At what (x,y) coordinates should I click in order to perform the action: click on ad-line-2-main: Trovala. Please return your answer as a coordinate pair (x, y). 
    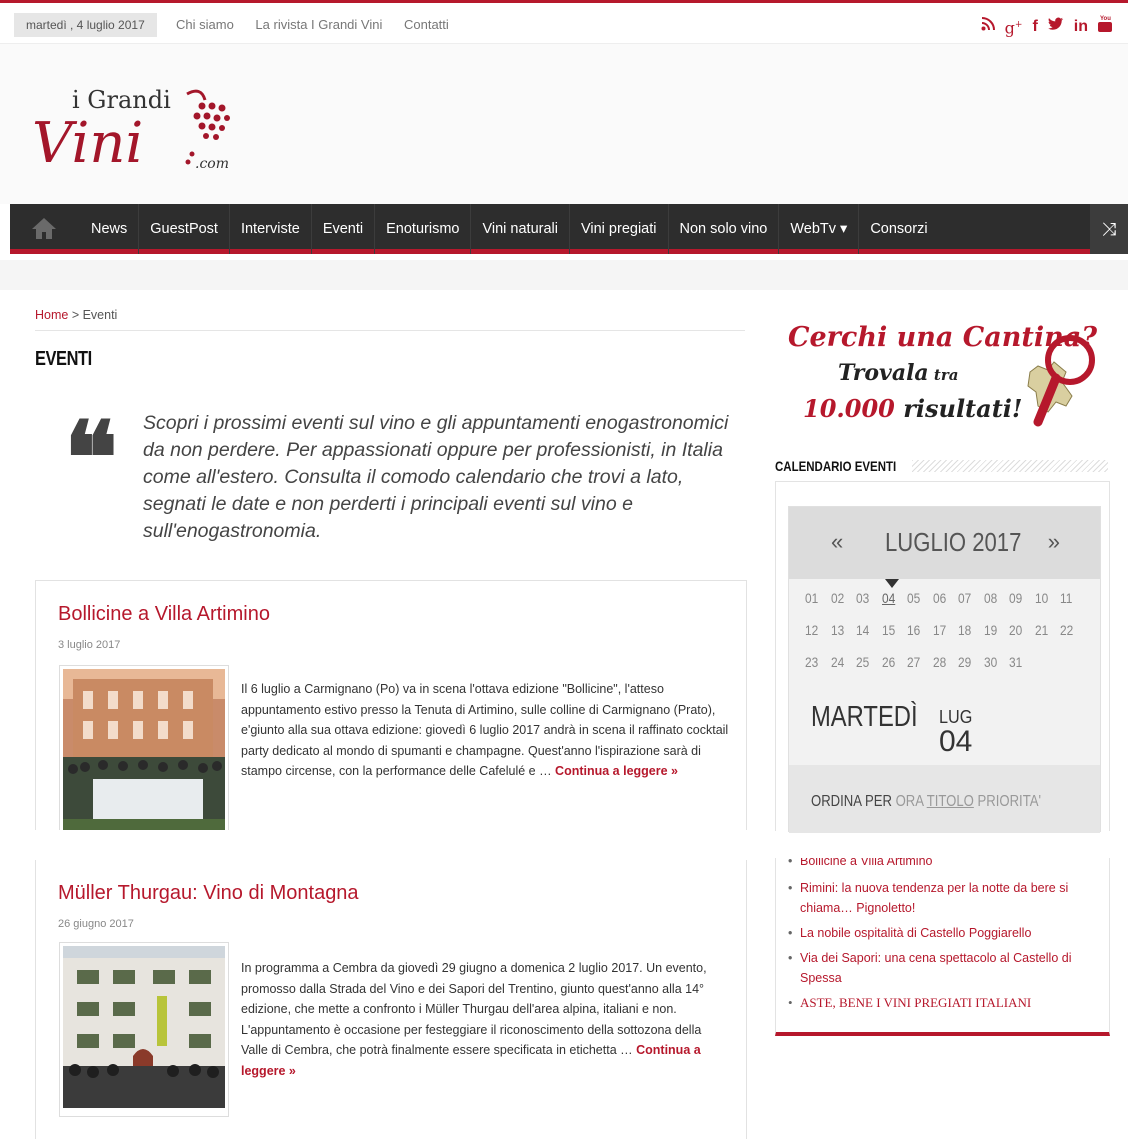
    Looking at the image, I should click on (883, 373).